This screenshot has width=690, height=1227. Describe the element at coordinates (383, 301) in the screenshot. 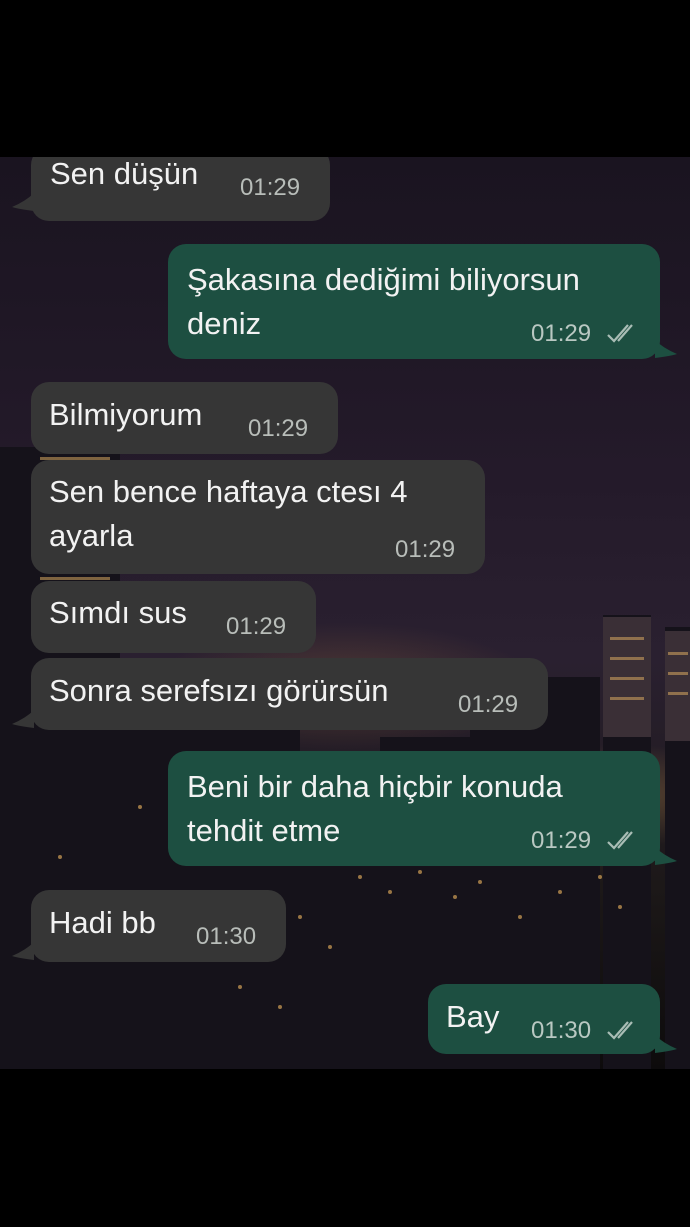

I see `message-text: Şakasına dediğimi biliyorsun deniz` at that location.